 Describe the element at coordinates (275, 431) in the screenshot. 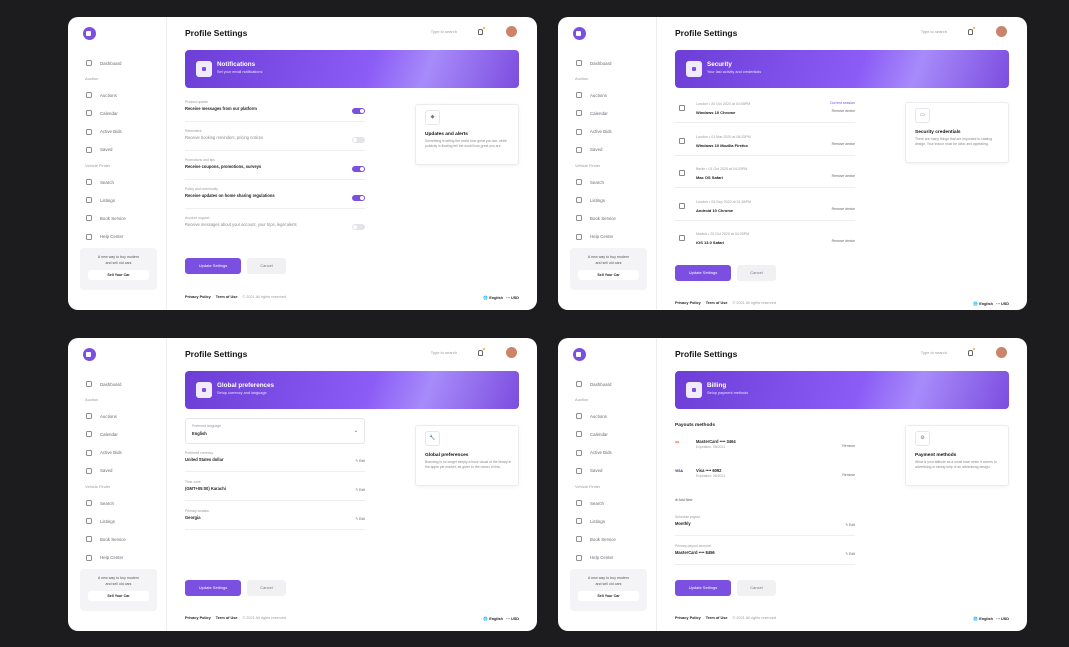

I see `language-select: Preferred language English ⌄` at that location.